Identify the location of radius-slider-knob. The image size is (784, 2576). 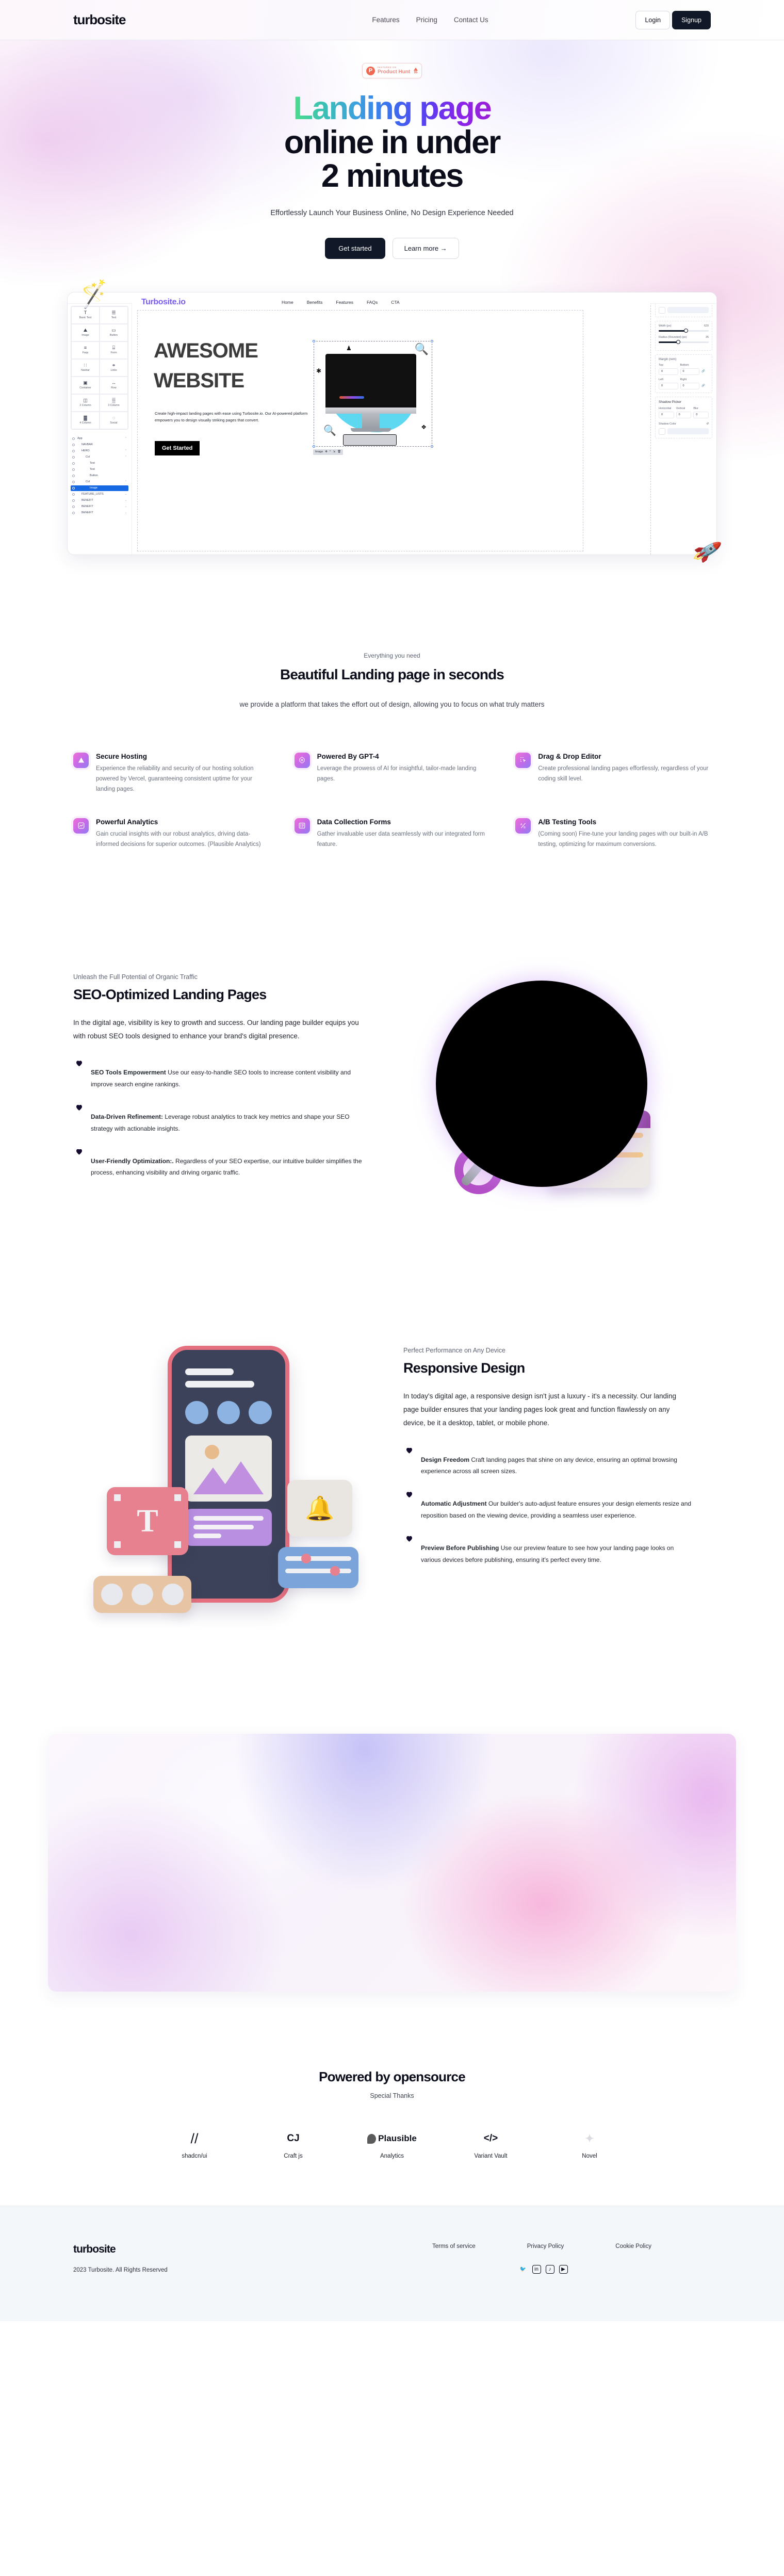
(678, 342).